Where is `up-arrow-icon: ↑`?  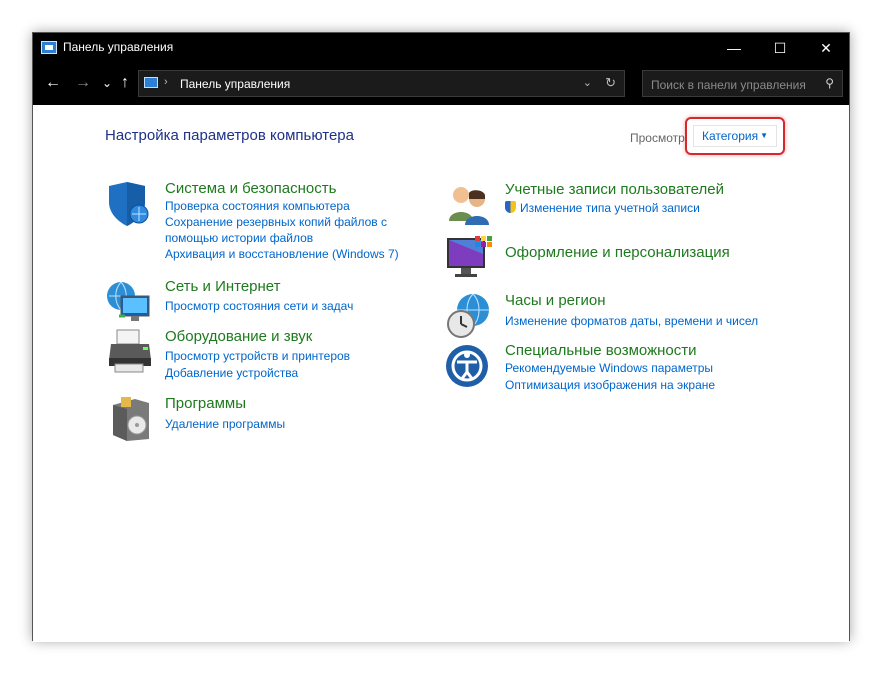
up-arrow-icon: ↑ is located at coordinates (125, 83).